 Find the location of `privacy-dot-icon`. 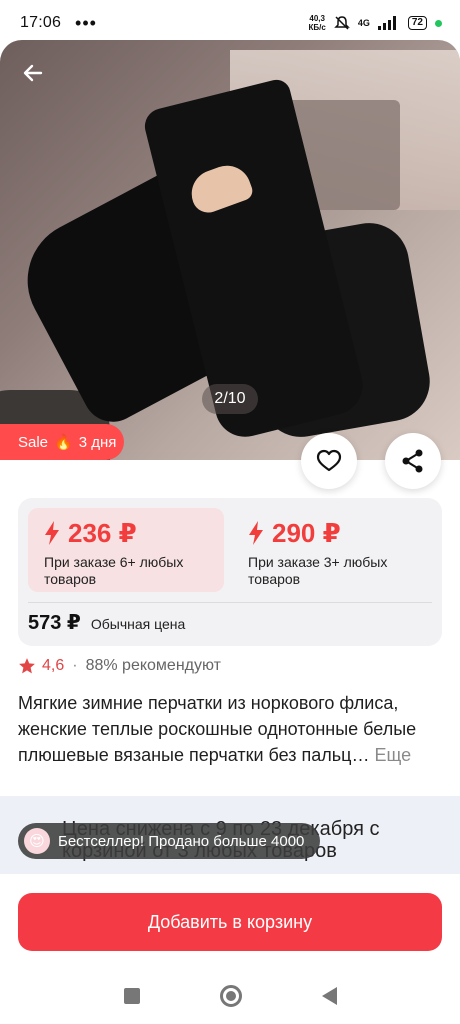

privacy-dot-icon is located at coordinates (438, 23).